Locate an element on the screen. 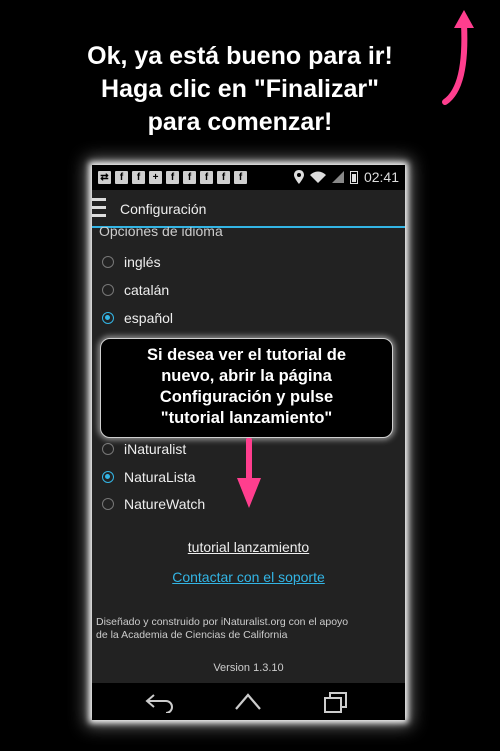 The image size is (500, 751). page-title: Configuración is located at coordinates (163, 209).